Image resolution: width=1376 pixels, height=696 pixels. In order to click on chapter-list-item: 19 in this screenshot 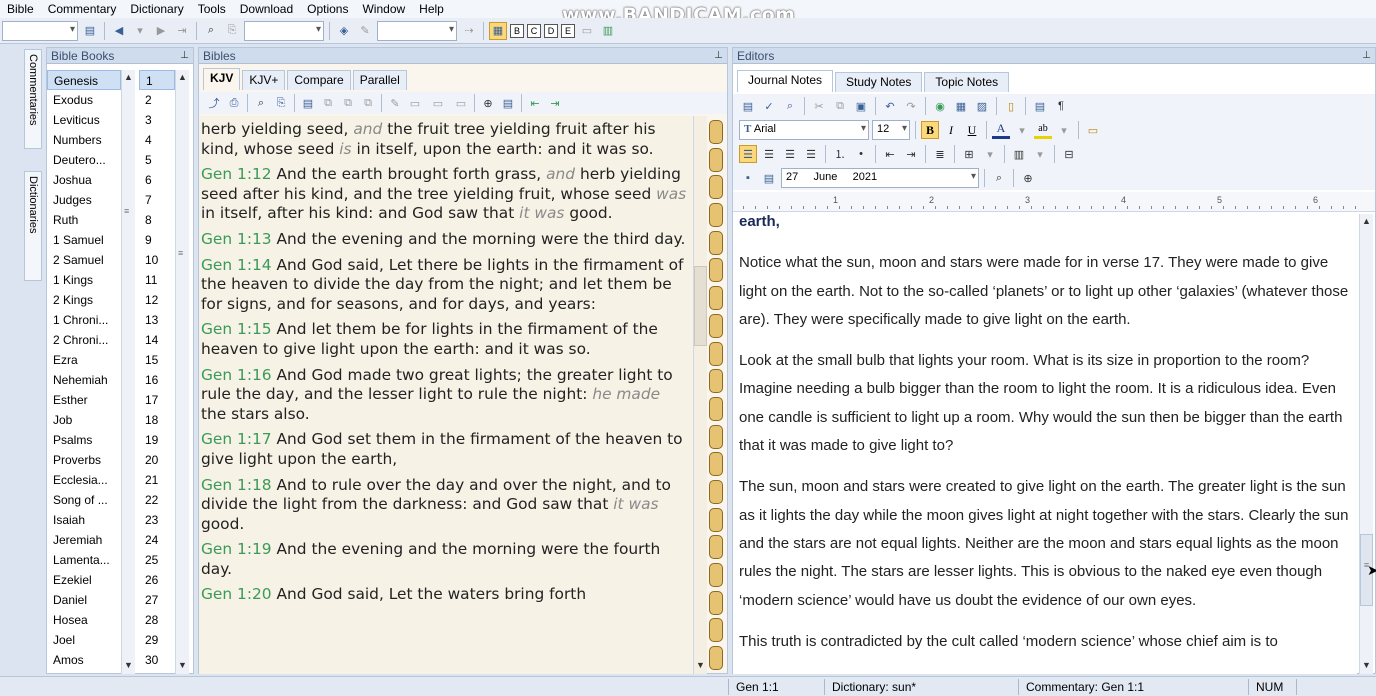, I will do `click(157, 440)`.